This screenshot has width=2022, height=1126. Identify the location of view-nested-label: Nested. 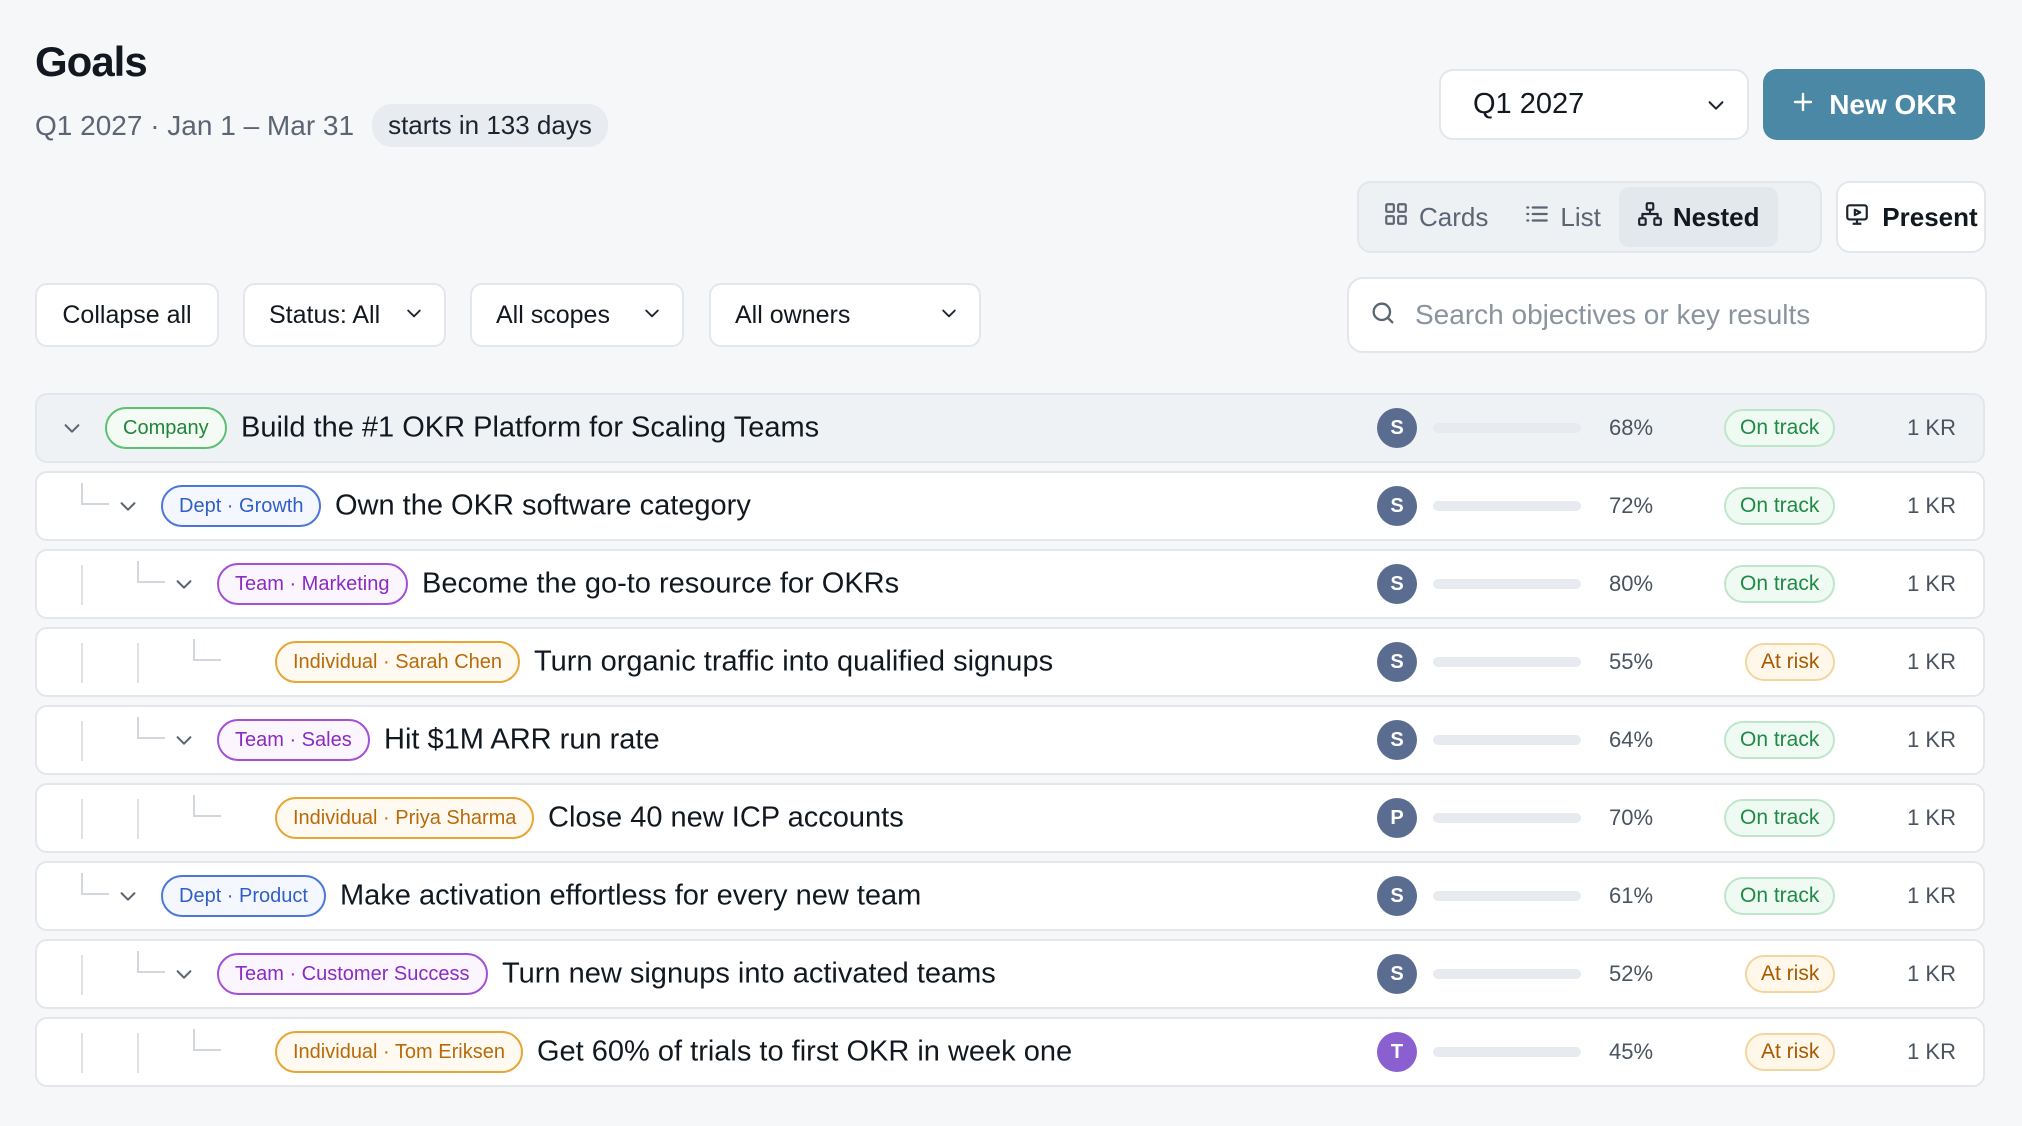
(1716, 216).